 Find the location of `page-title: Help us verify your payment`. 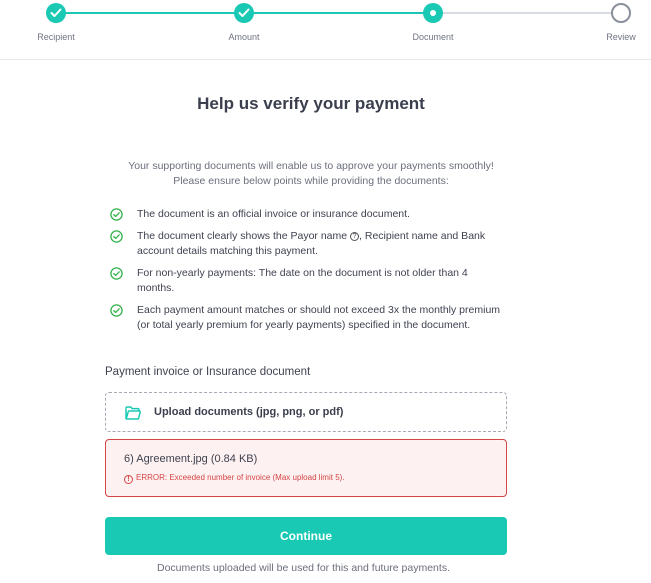

page-title: Help us verify your payment is located at coordinates (311, 103).